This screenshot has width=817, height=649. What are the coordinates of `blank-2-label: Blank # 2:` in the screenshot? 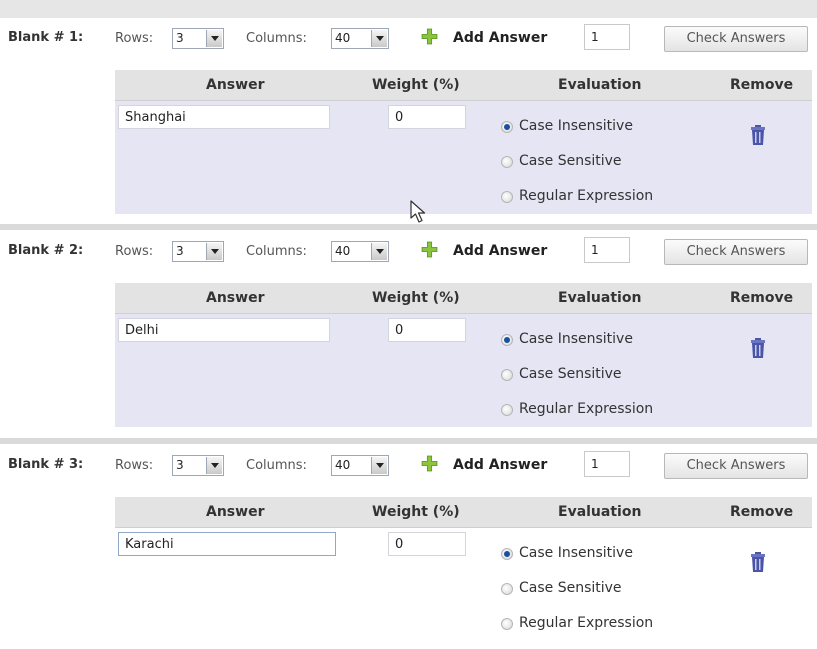 It's located at (46, 250).